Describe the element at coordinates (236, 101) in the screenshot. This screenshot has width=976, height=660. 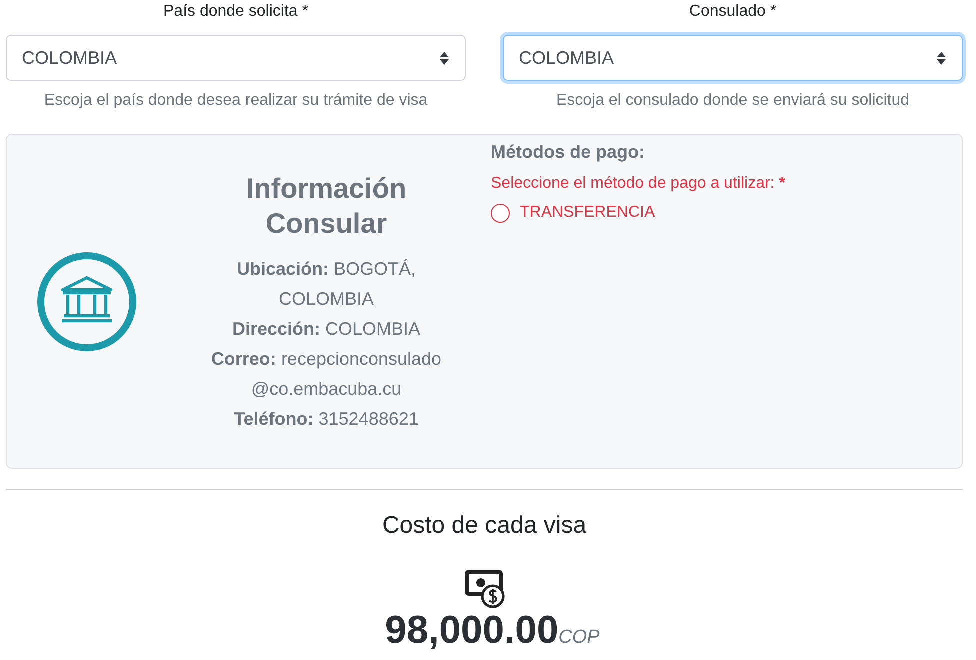
I see `help-text: Escoja el país donde desea realizar su trámite de visa` at that location.